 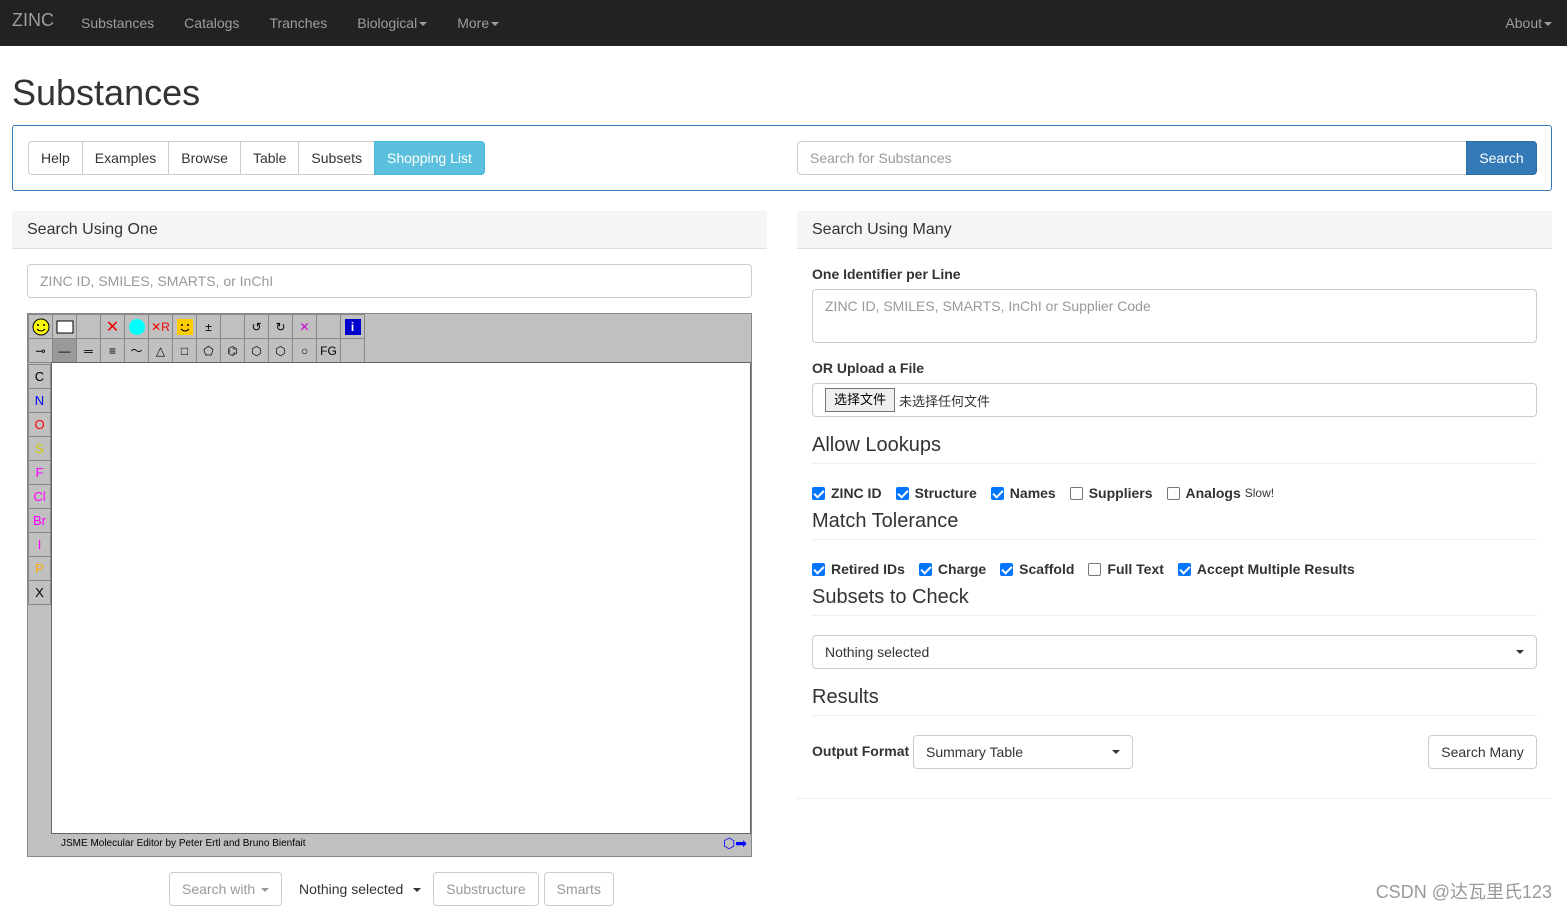 I want to click on atom-button: I, so click(x=39, y=544).